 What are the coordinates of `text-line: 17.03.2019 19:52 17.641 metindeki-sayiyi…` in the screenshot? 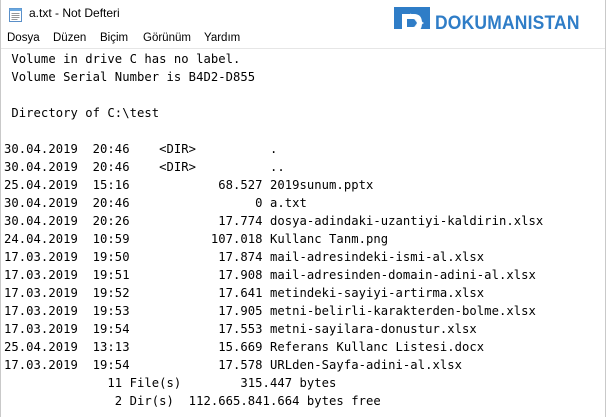 It's located at (244, 293).